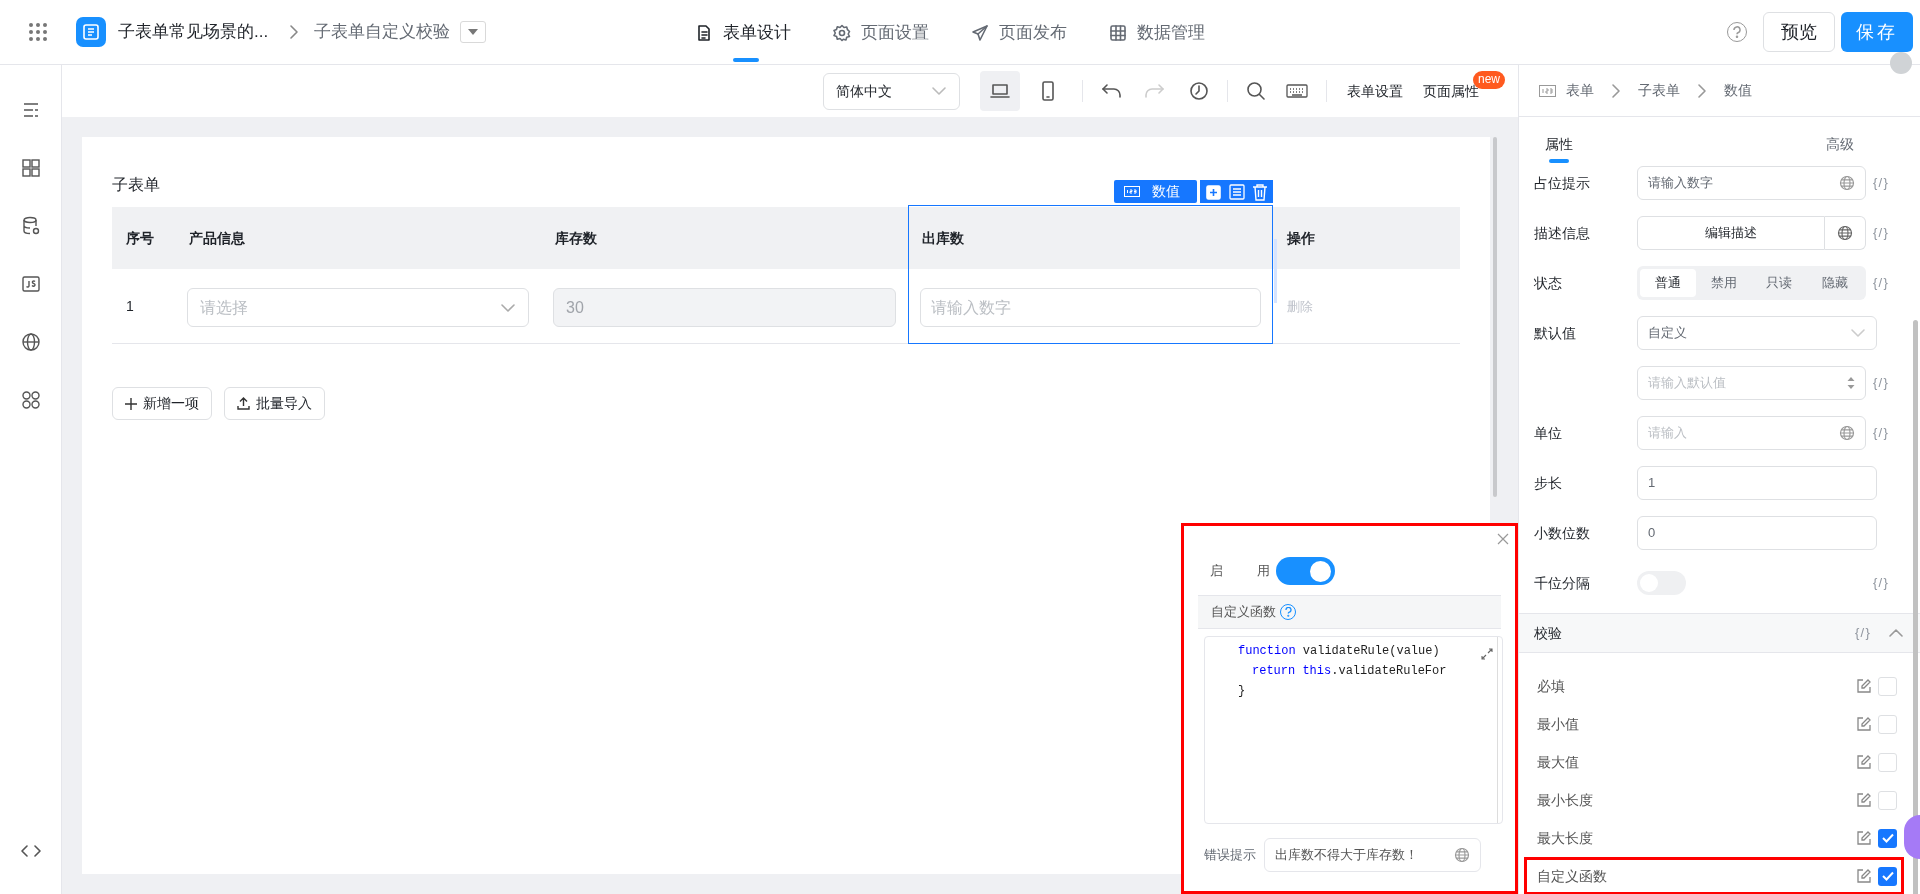 This screenshot has width=1920, height=894. What do you see at coordinates (1263, 571) in the screenshot?
I see `enable-label: 用` at bounding box center [1263, 571].